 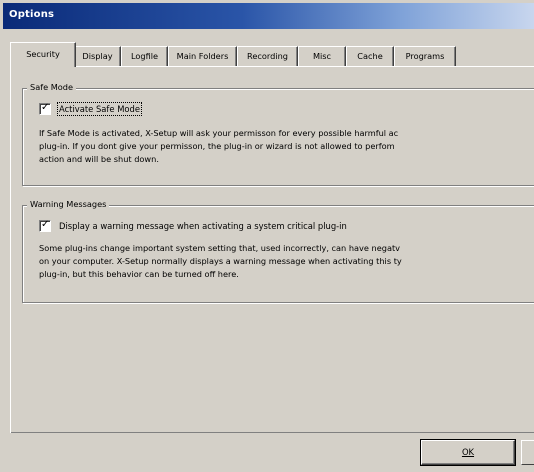 I want to click on warning-messages-checkbox: ✓, so click(x=45, y=225).